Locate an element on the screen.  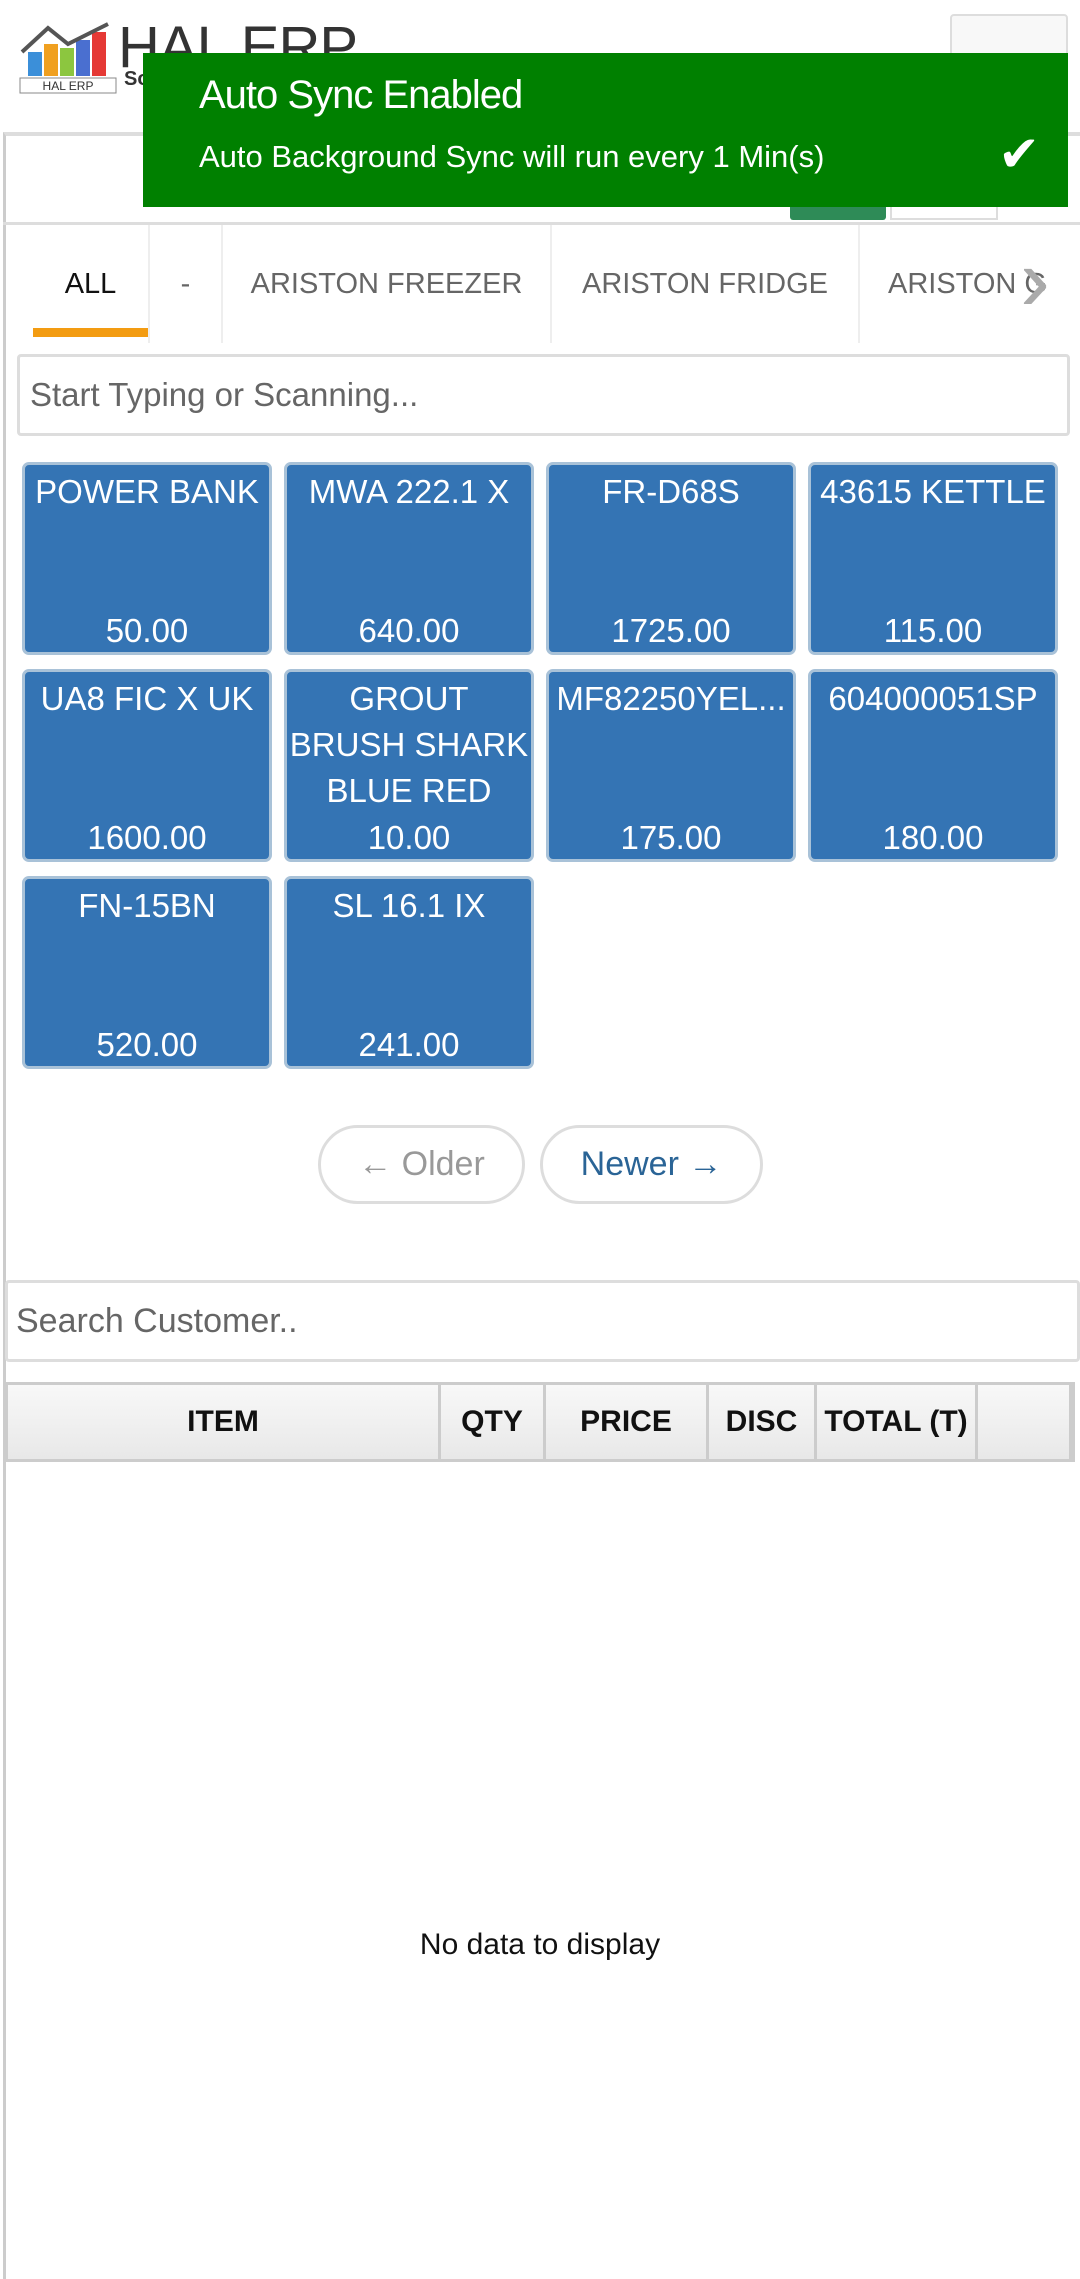
col-actions is located at coordinates (1025, 1422).